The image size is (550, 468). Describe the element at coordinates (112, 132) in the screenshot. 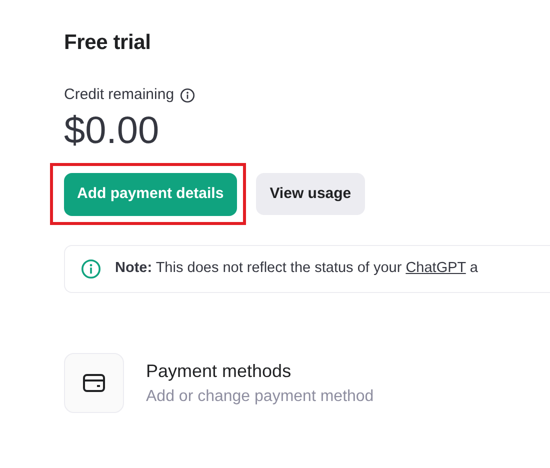

I see `credit-amount: $0.00` at that location.